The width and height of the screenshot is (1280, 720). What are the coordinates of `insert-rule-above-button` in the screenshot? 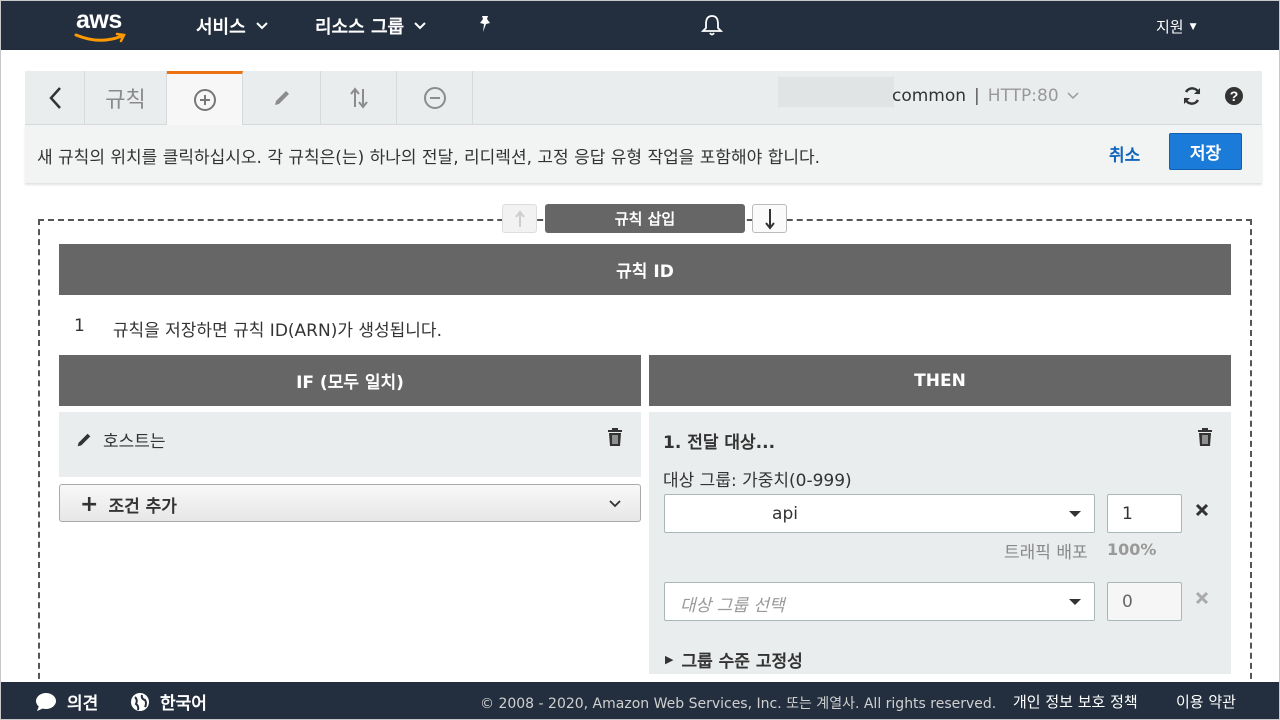 It's located at (519, 218).